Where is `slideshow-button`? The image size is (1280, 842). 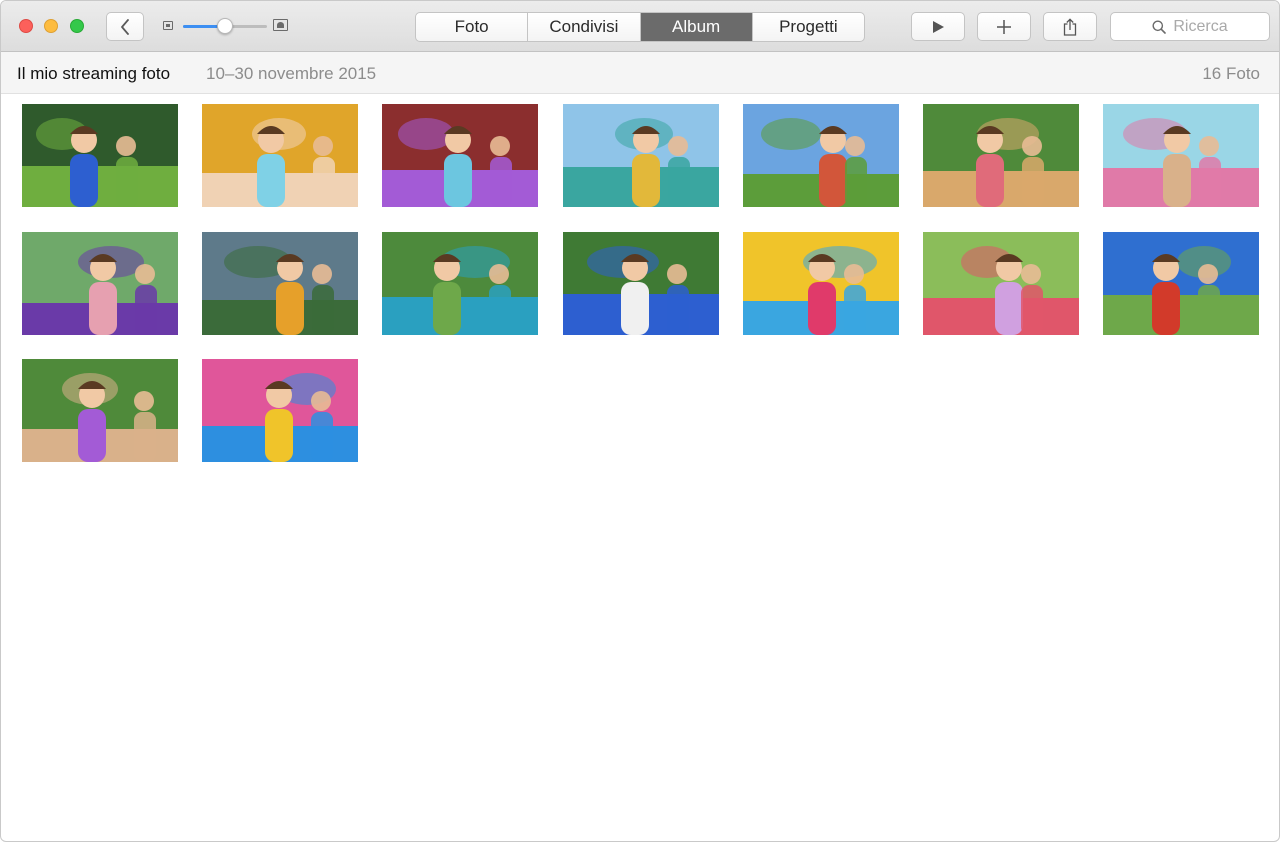
slideshow-button is located at coordinates (938, 26).